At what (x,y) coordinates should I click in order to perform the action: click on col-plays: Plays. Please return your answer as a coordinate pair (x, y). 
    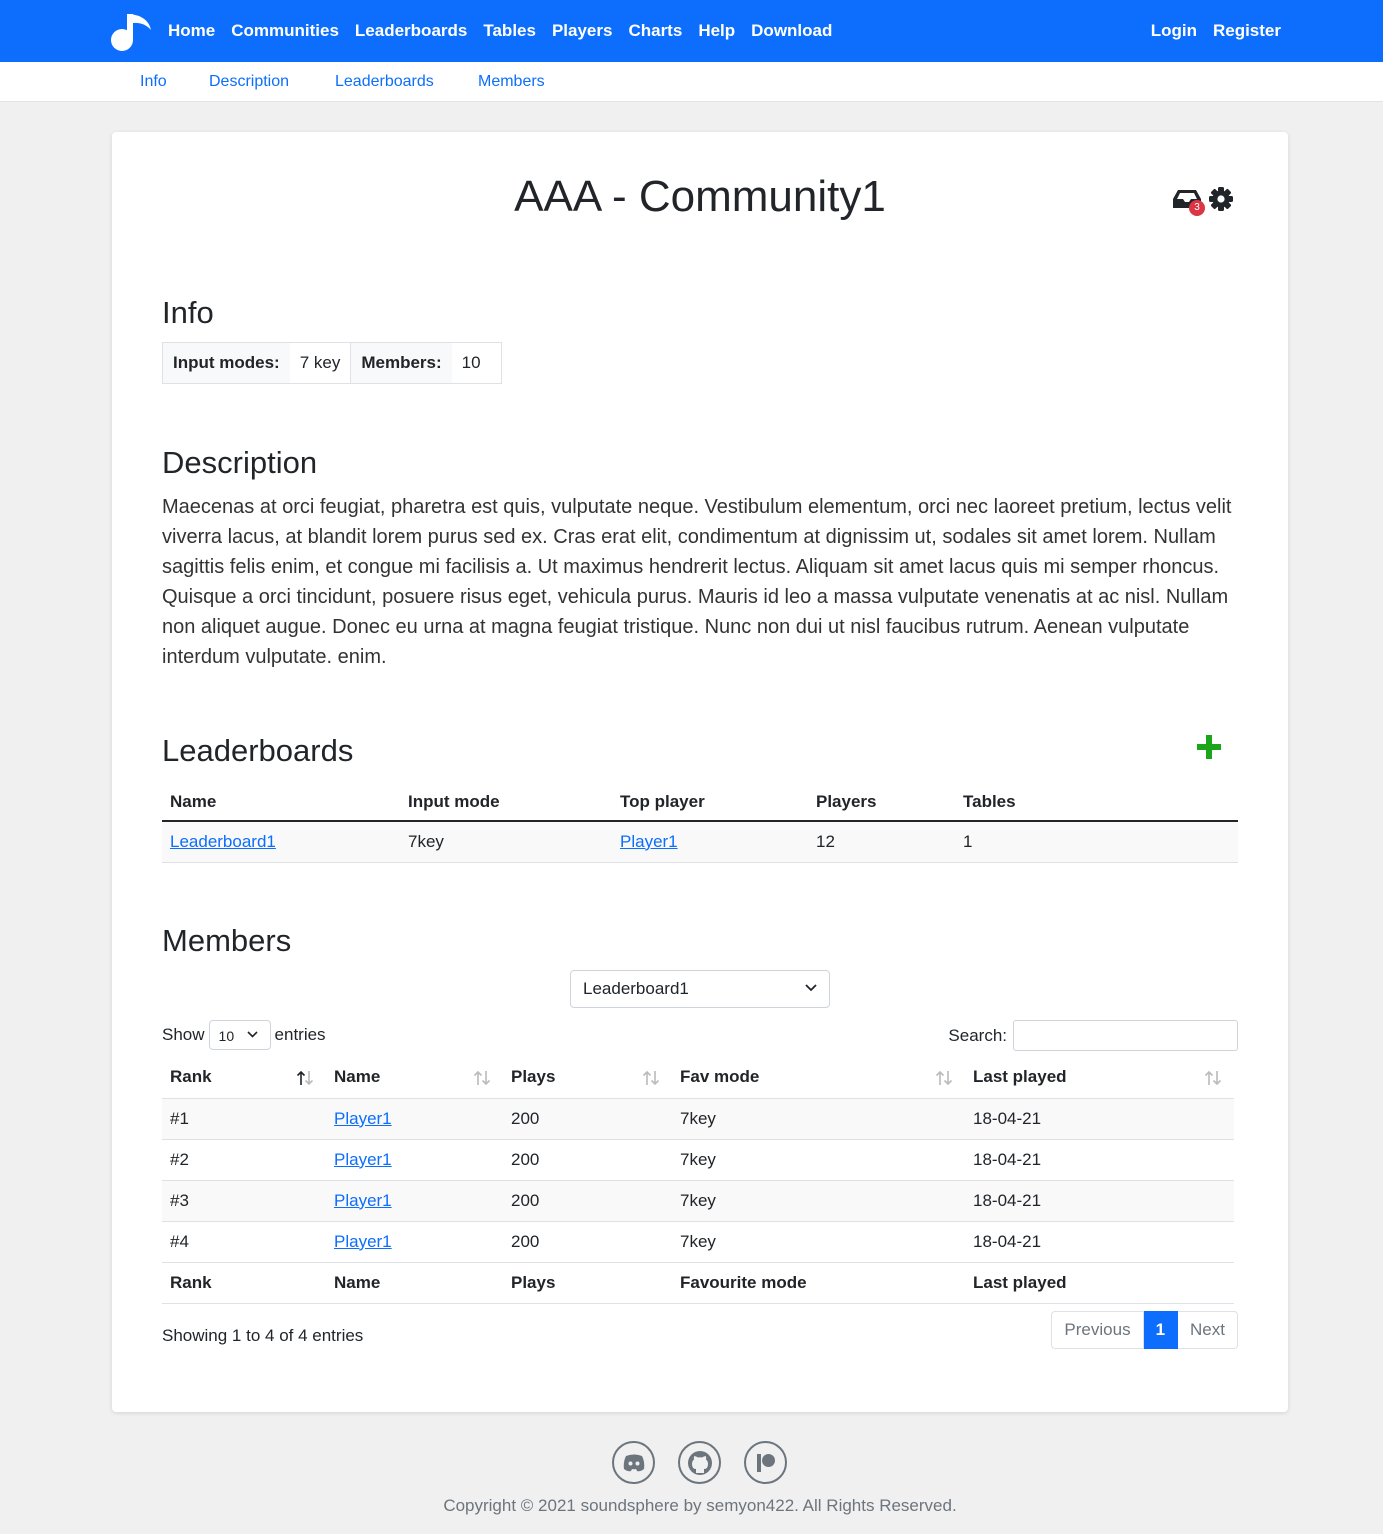
    Looking at the image, I should click on (587, 1078).